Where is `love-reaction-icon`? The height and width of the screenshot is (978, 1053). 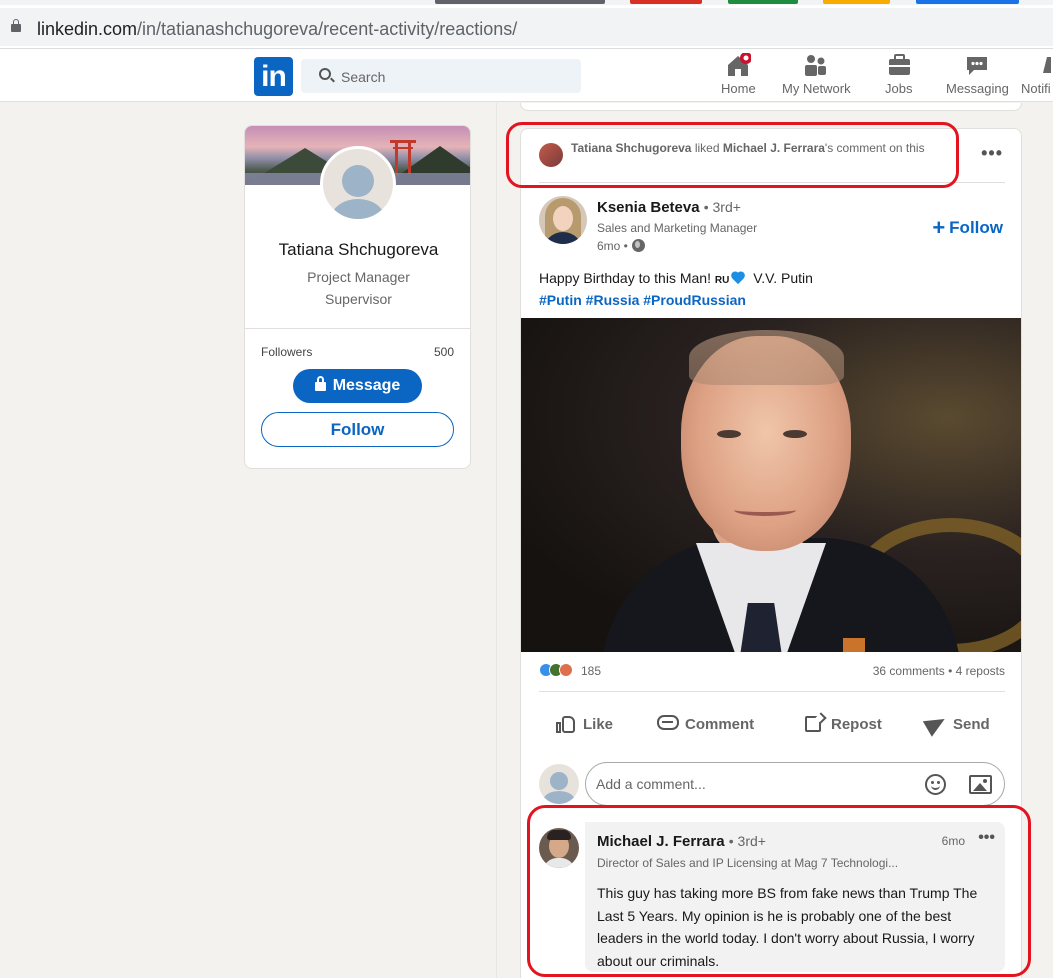 love-reaction-icon is located at coordinates (566, 670).